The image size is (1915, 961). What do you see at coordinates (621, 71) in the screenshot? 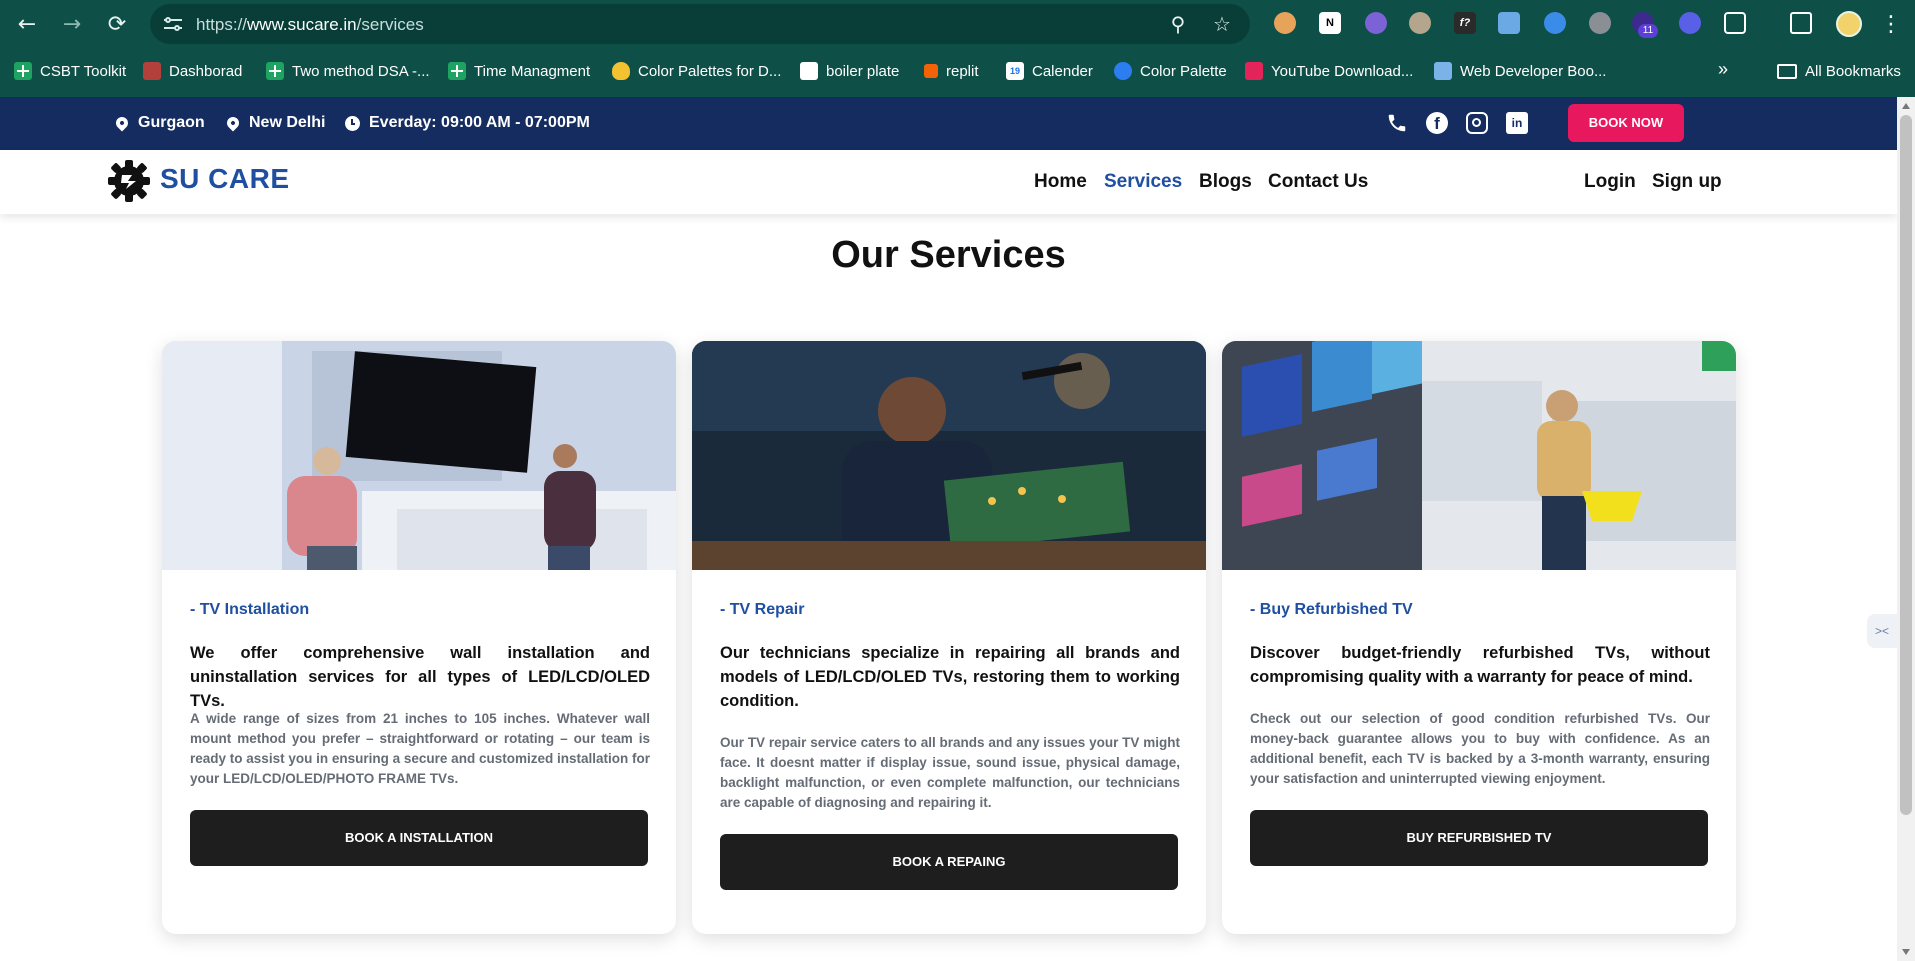
I see `palette-icon` at bounding box center [621, 71].